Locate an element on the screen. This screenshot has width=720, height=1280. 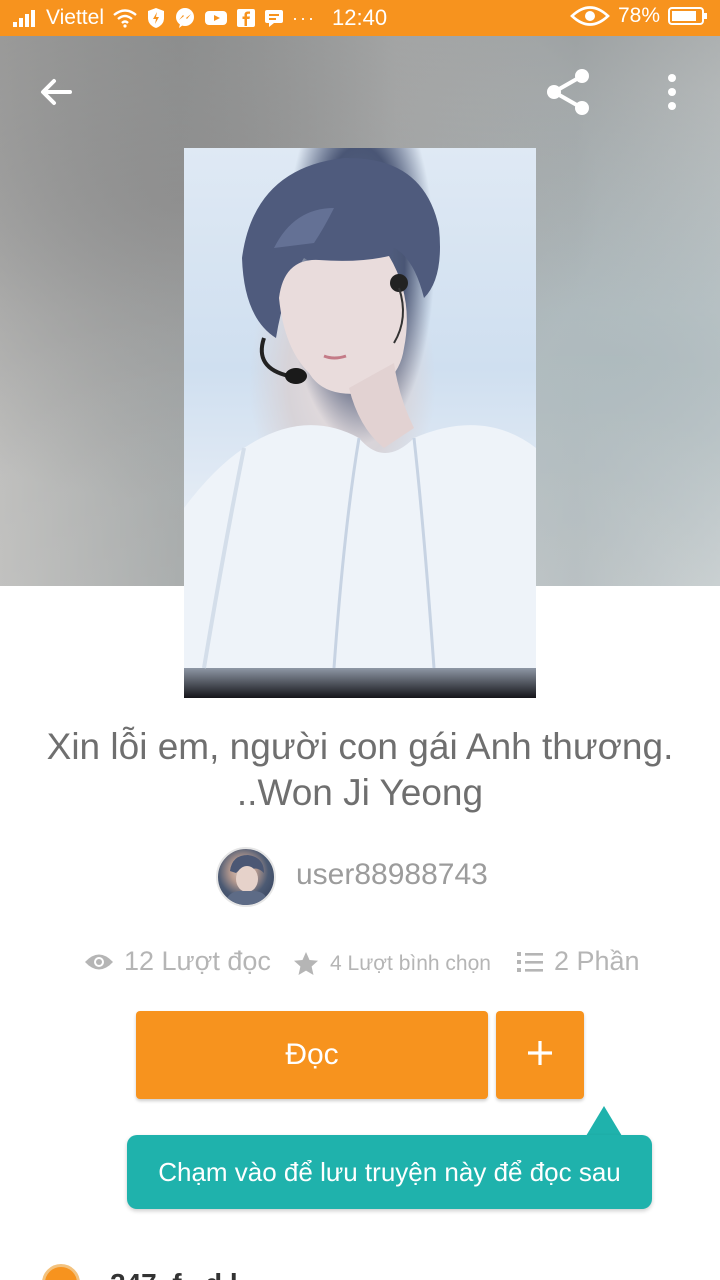
add-to-library-button is located at coordinates (540, 1055).